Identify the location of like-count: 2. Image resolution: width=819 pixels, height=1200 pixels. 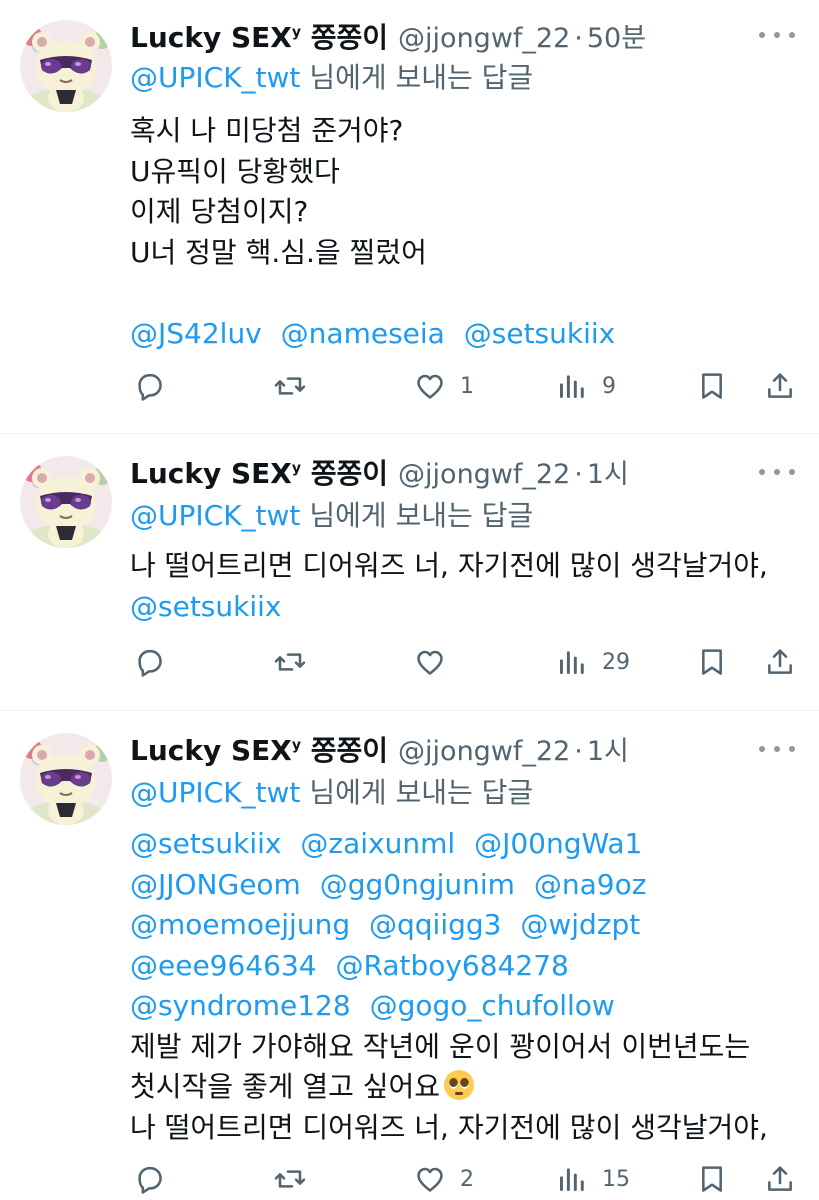
(467, 1179).